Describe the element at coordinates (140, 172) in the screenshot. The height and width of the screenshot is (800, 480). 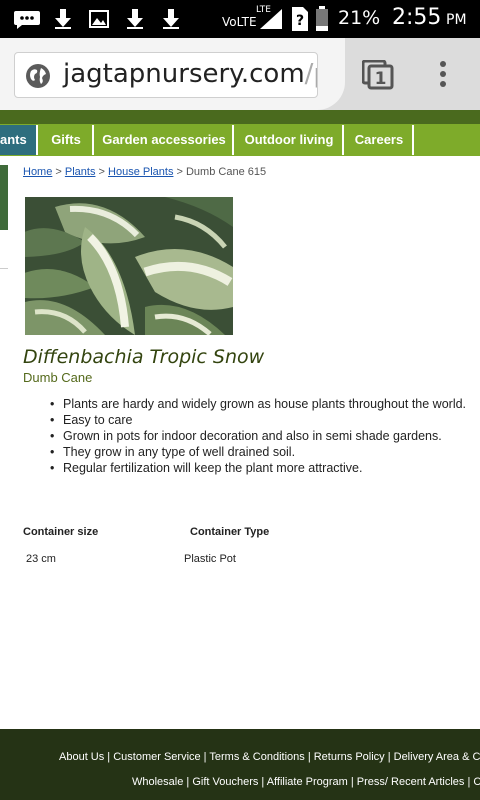
I see `breadcrumb-house-plants: House Plants` at that location.